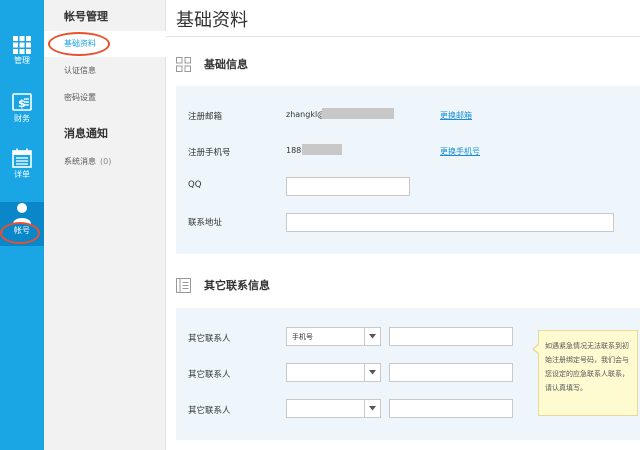 Image resolution: width=640 pixels, height=450 pixels. What do you see at coordinates (80, 43) in the screenshot?
I see `nav-item-label: 基础资料` at bounding box center [80, 43].